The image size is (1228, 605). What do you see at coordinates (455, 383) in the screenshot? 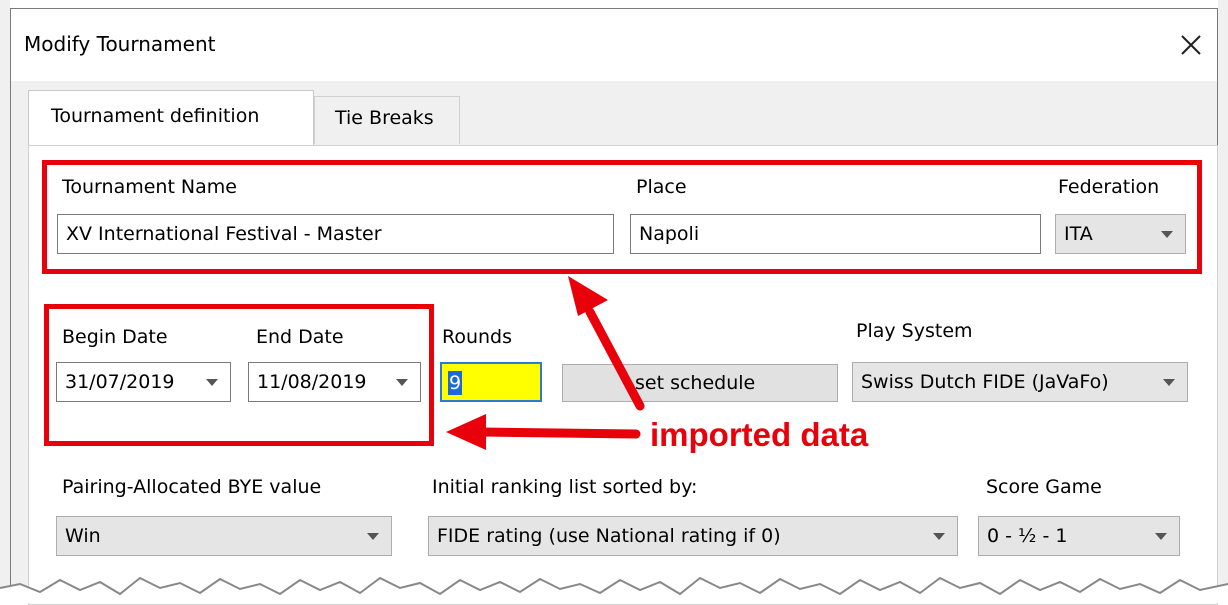
I see `rounds-value: 9` at bounding box center [455, 383].